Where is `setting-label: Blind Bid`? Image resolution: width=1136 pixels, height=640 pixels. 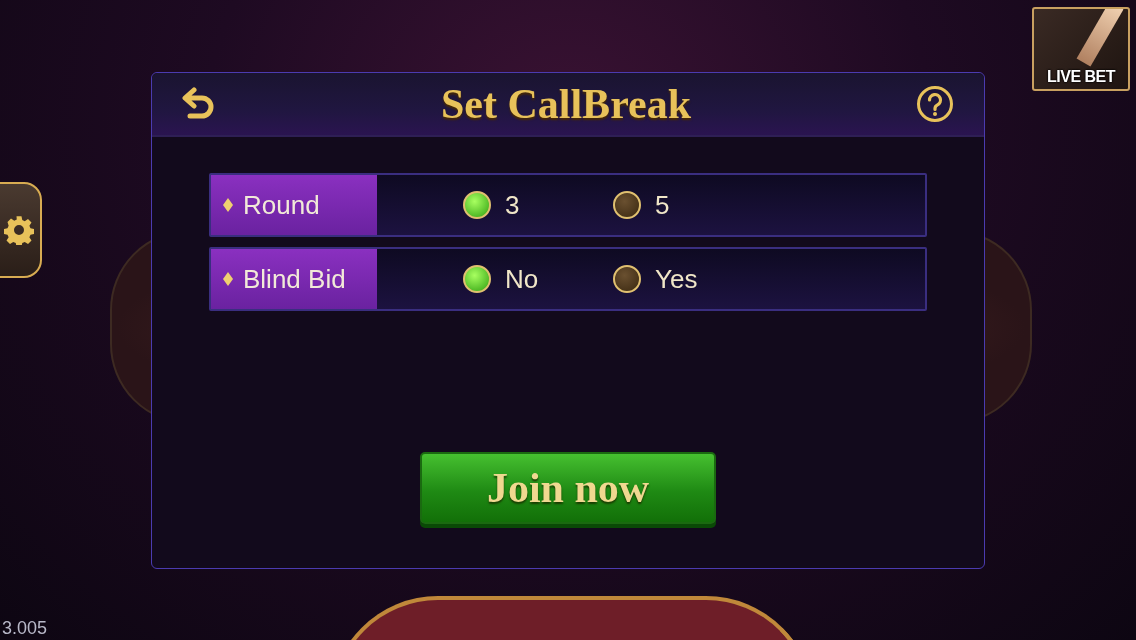 setting-label: Blind Bid is located at coordinates (294, 279).